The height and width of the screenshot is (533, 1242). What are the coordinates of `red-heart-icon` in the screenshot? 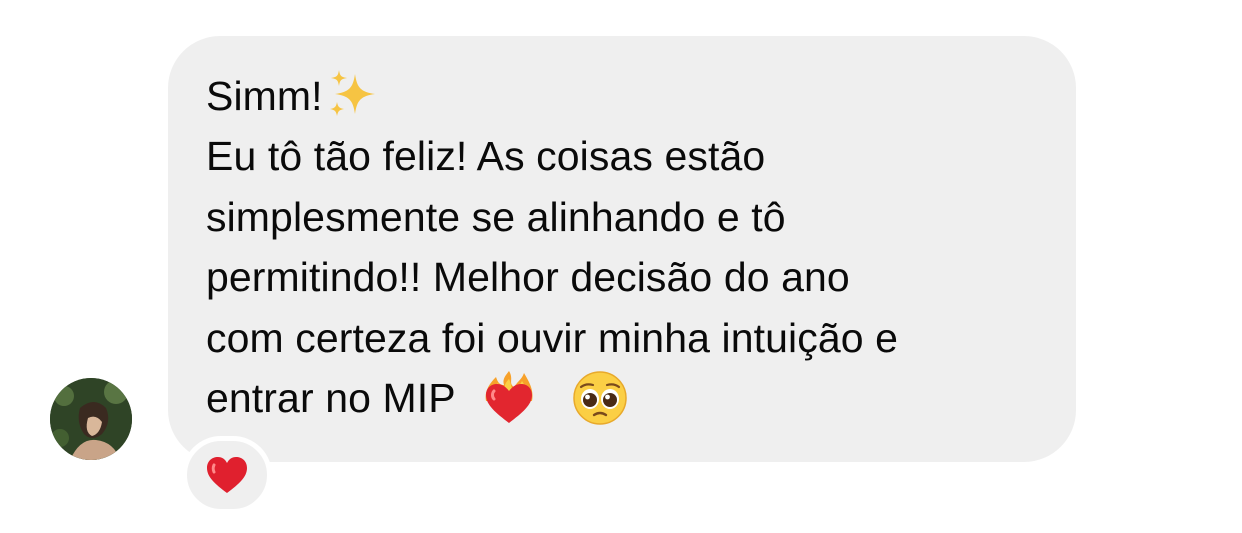 It's located at (227, 475).